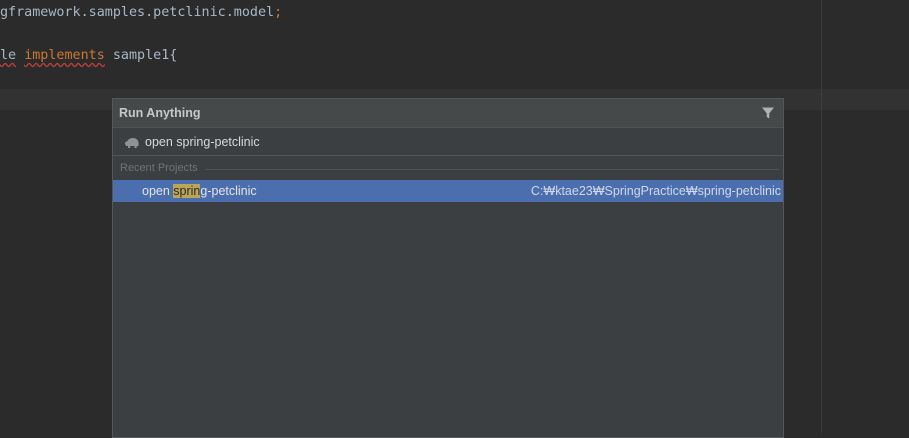 This screenshot has width=909, height=438. What do you see at coordinates (768, 113) in the screenshot?
I see `filter-icon` at bounding box center [768, 113].